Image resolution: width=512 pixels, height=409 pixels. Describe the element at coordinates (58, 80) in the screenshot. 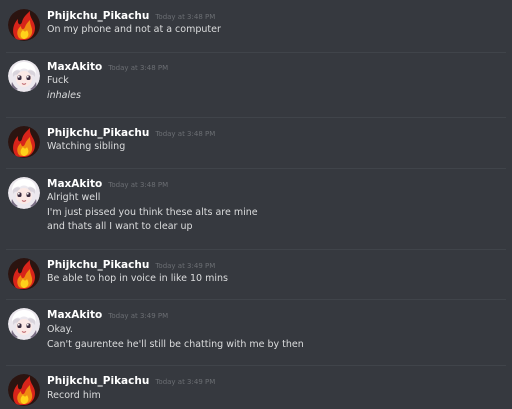

I see `message-text: Fuck` at that location.